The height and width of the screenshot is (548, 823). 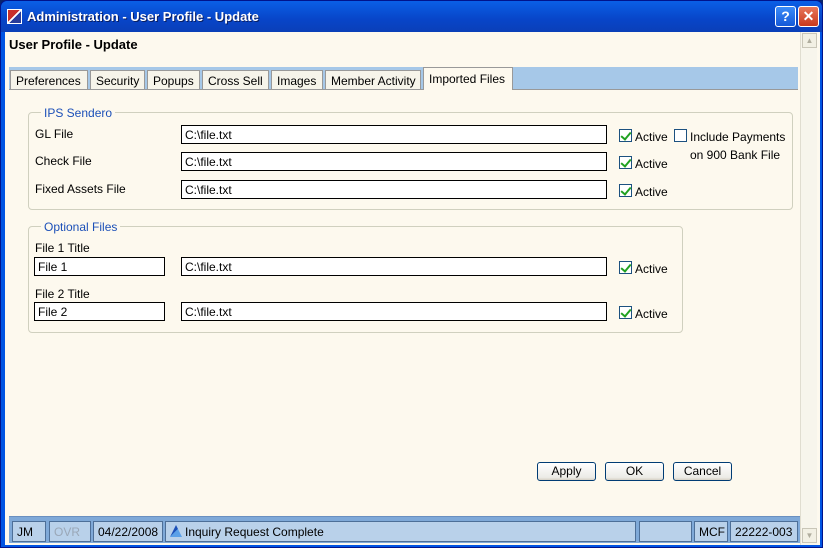 What do you see at coordinates (738, 137) in the screenshot?
I see `include-payments-label-line1: Include Payments` at bounding box center [738, 137].